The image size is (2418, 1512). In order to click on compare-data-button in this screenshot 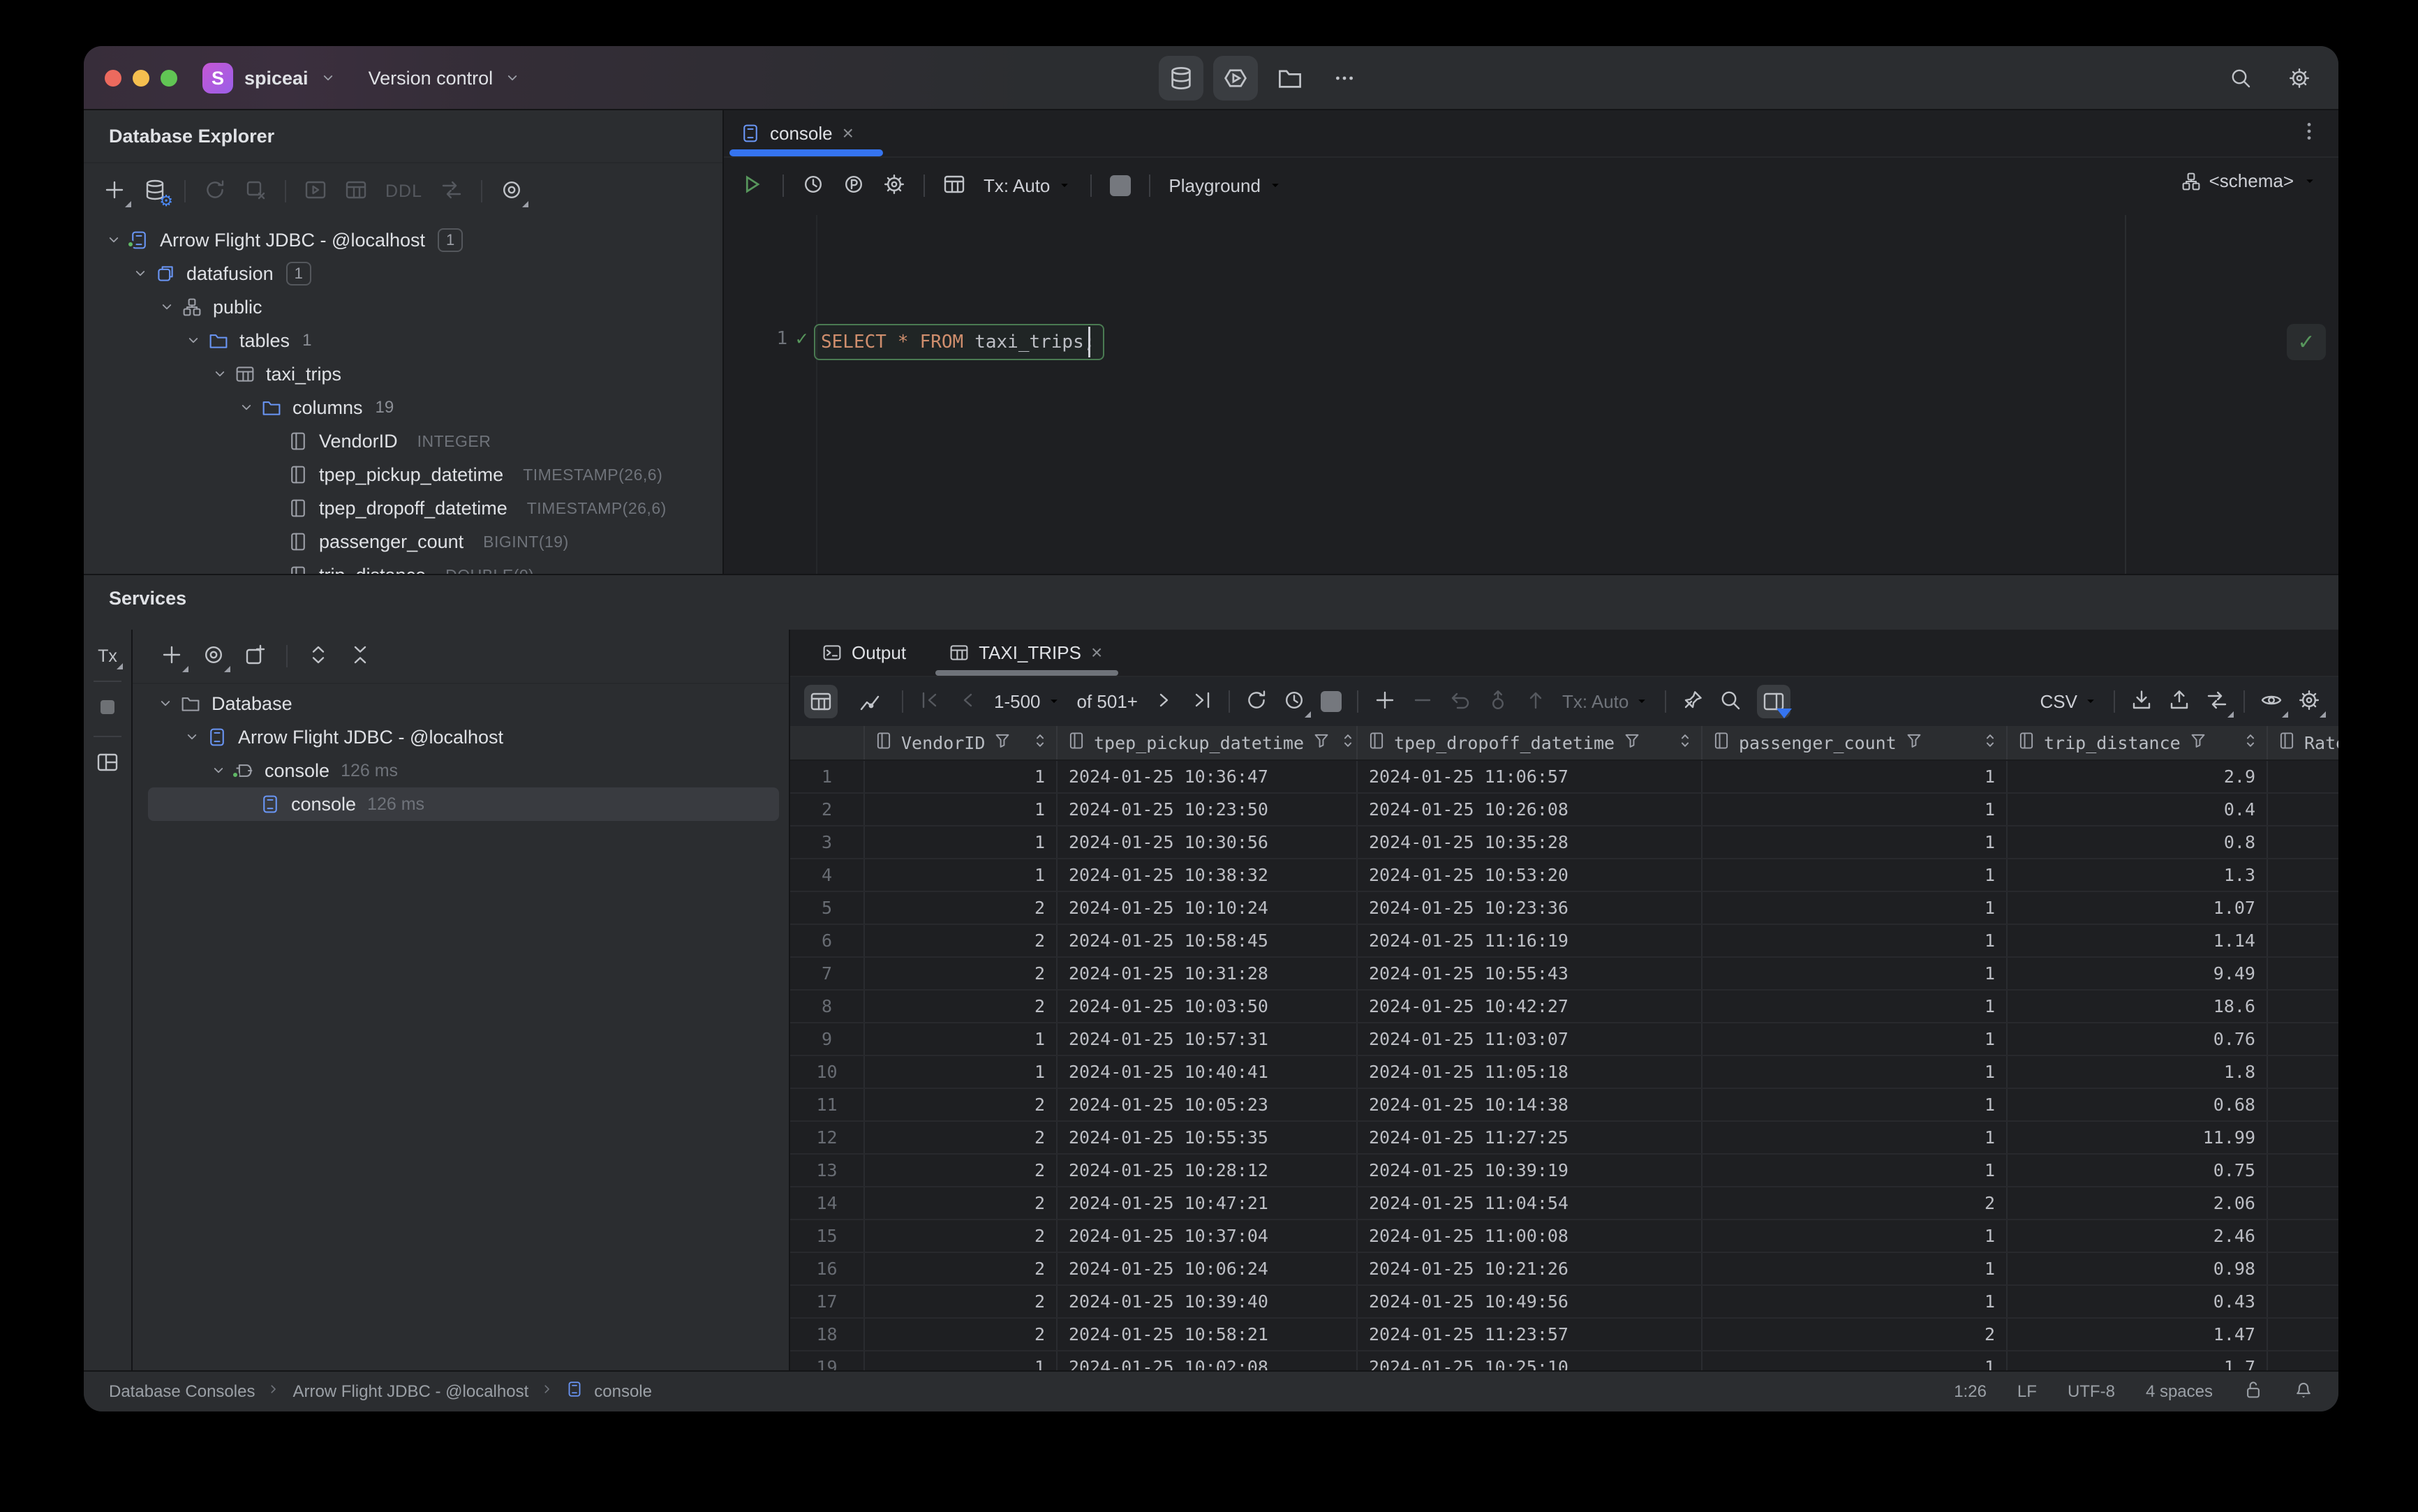, I will do `click(2220, 703)`.